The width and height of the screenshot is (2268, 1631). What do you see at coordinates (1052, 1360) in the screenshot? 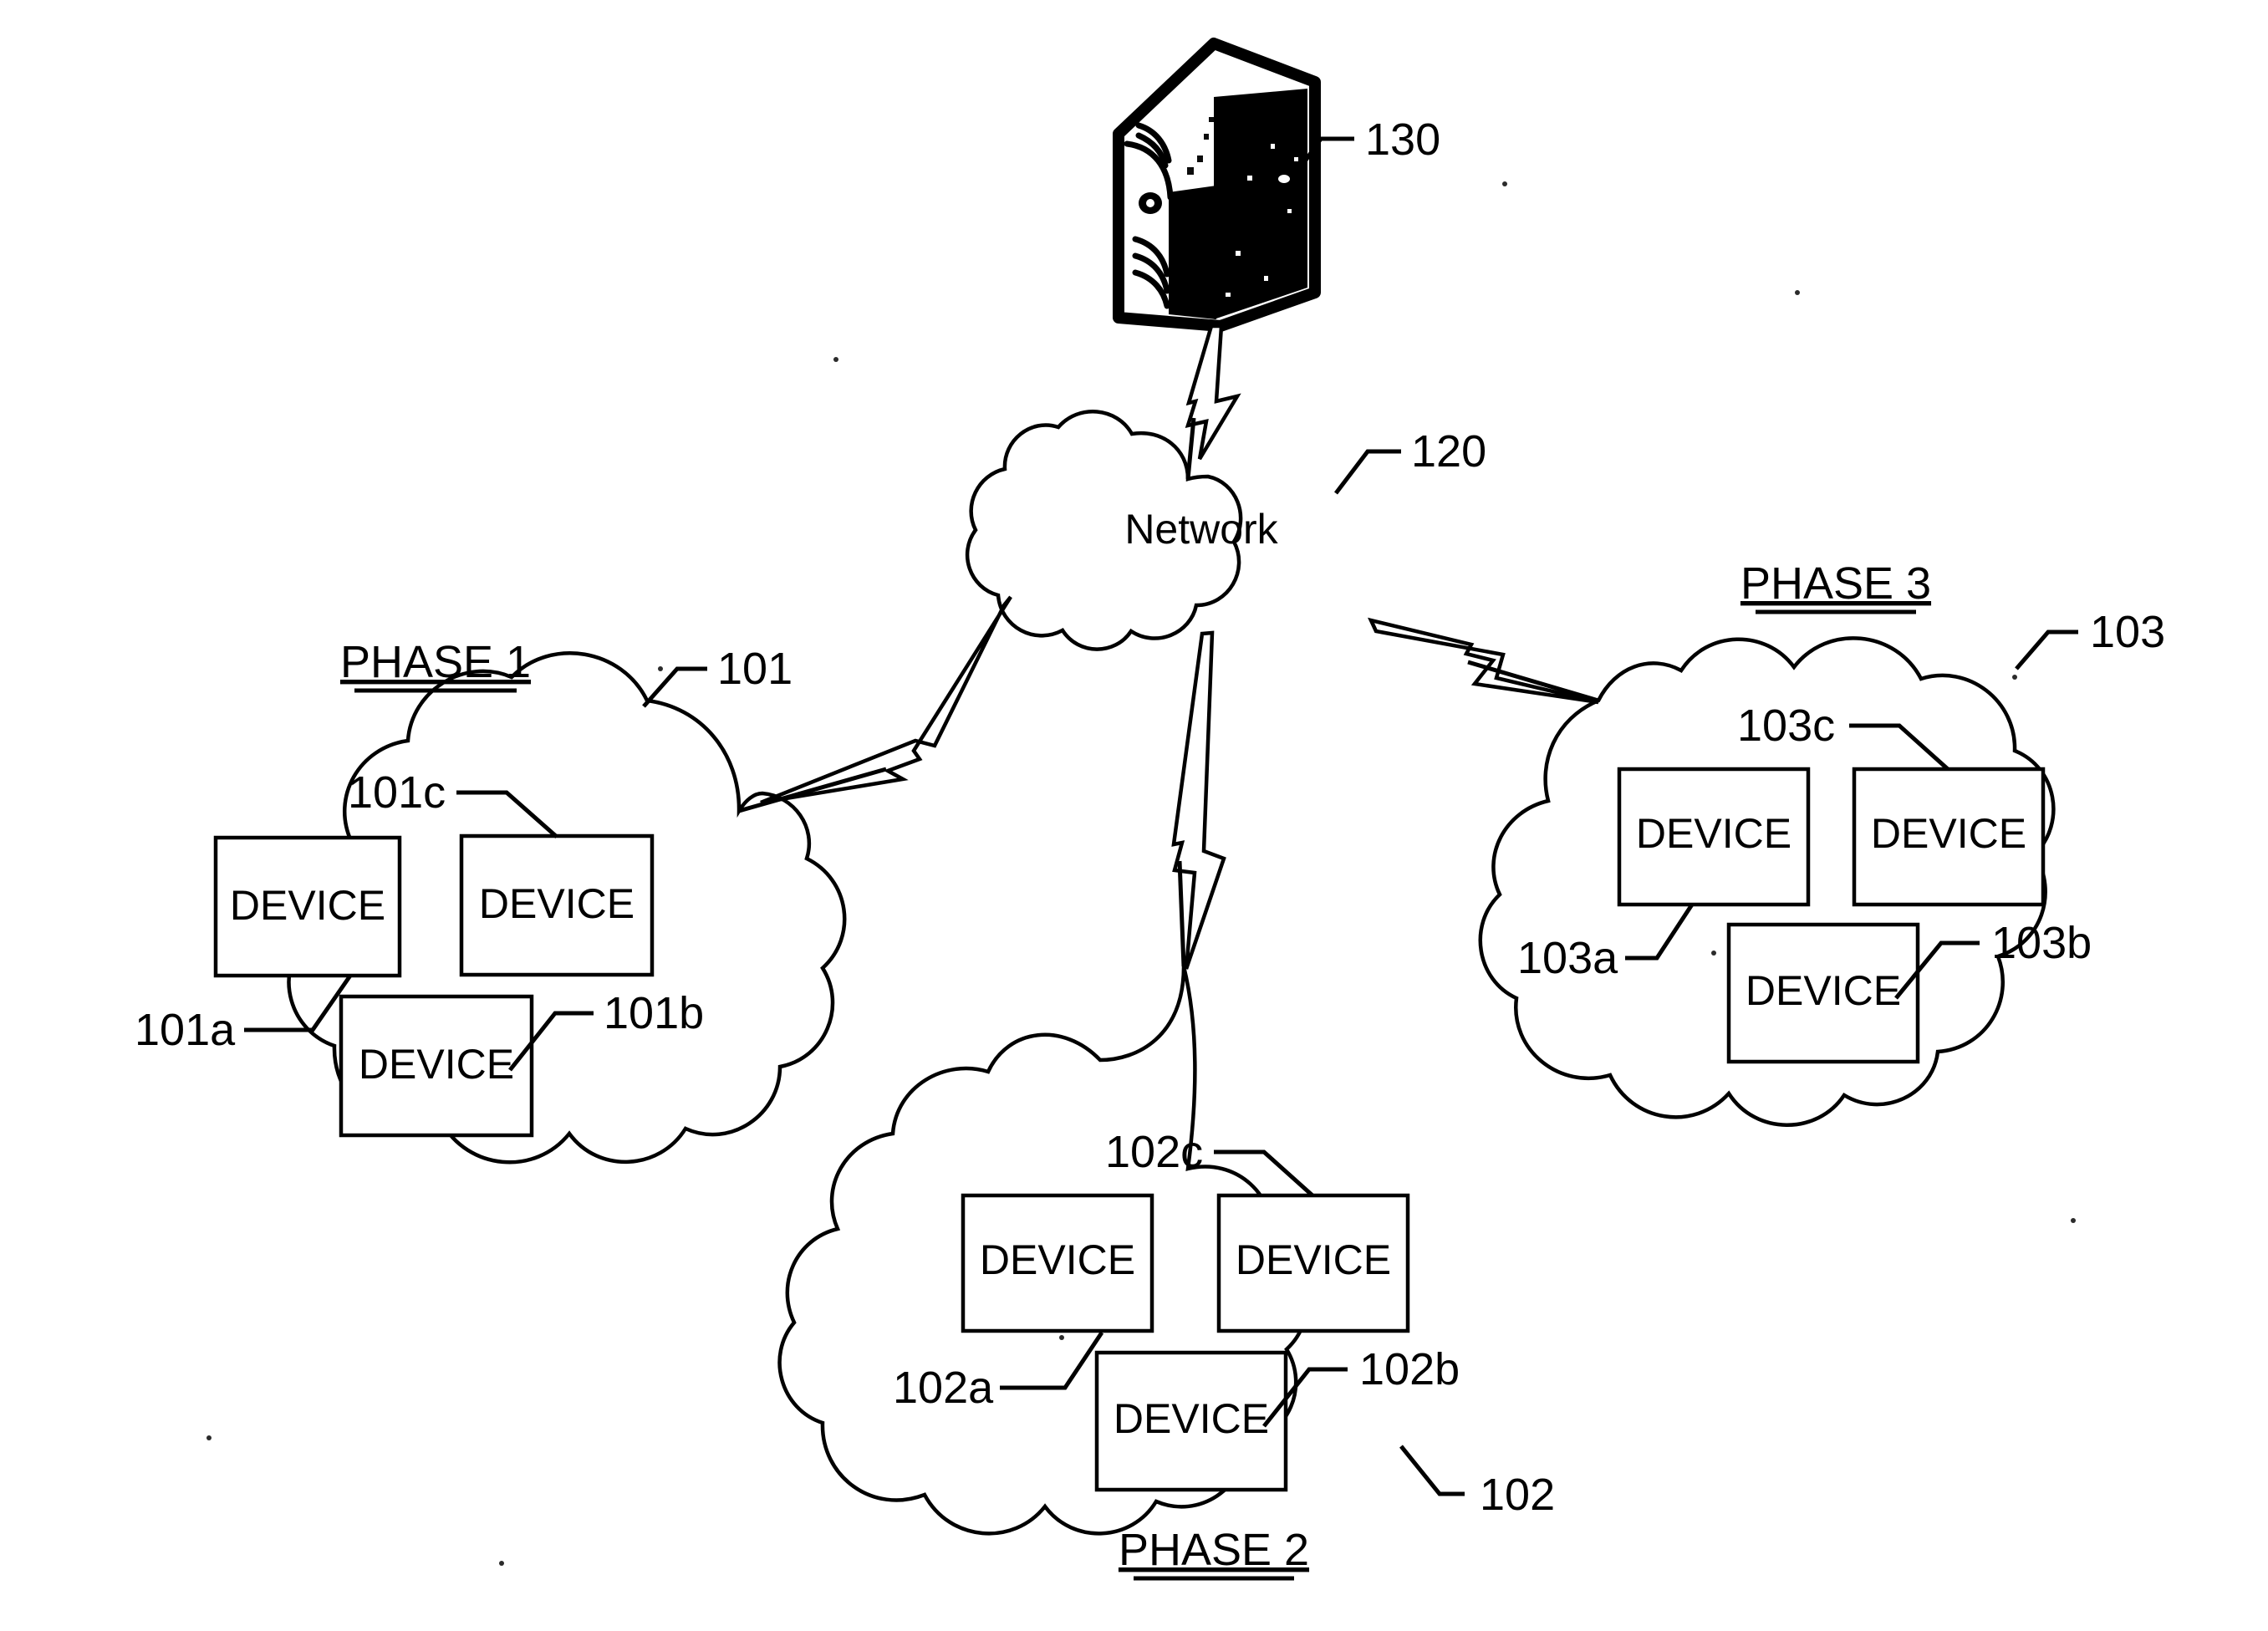
I see `ref-leader-102a` at bounding box center [1052, 1360].